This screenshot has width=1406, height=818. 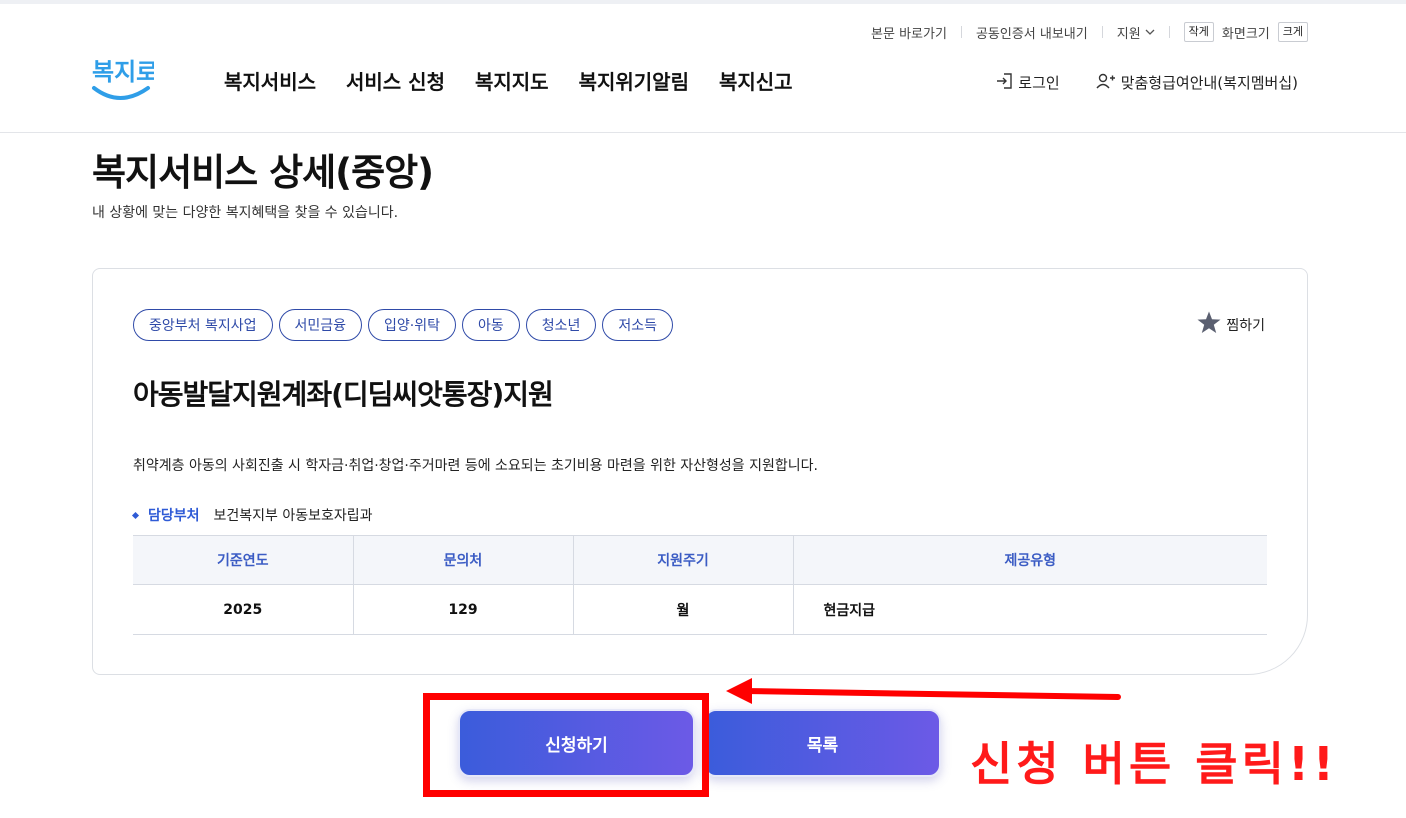 I want to click on bookmark-button: 찜하기, so click(x=1231, y=324).